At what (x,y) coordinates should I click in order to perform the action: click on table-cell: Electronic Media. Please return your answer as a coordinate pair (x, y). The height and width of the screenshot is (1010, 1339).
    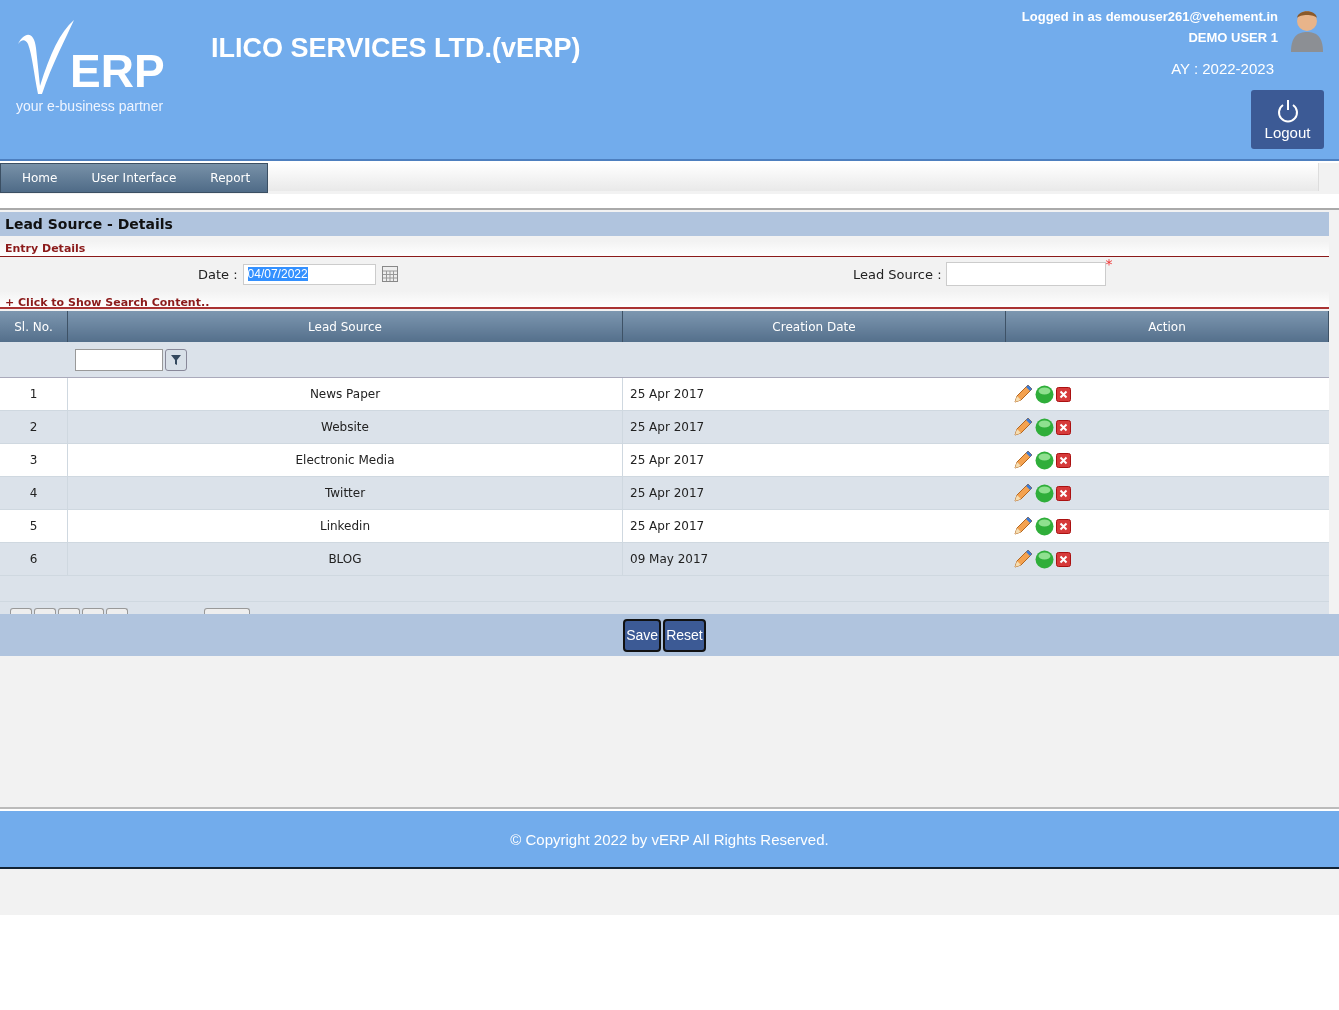
    Looking at the image, I should click on (345, 460).